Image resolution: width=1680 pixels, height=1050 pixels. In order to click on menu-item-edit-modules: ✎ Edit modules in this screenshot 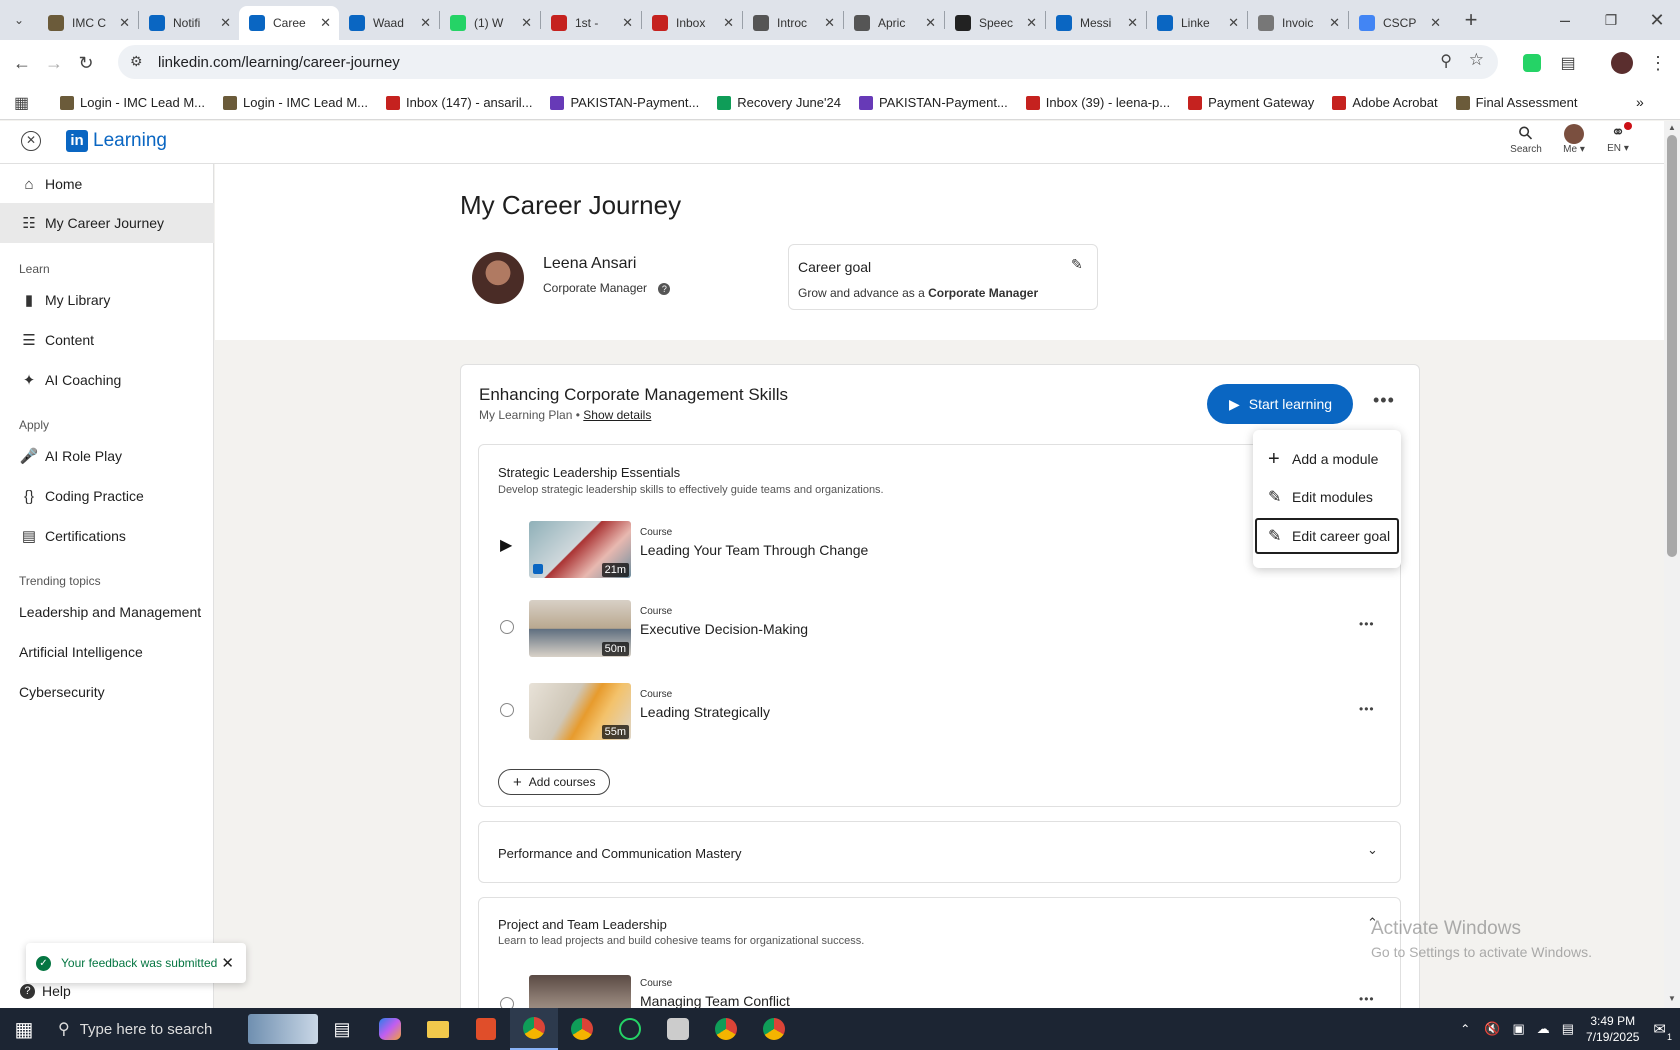, I will do `click(1327, 497)`.